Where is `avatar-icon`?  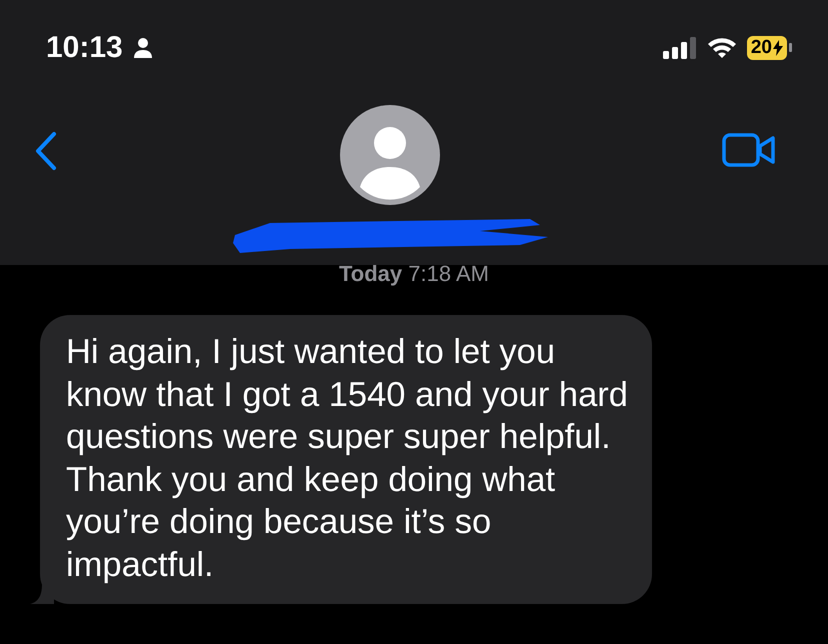
avatar-icon is located at coordinates (390, 155).